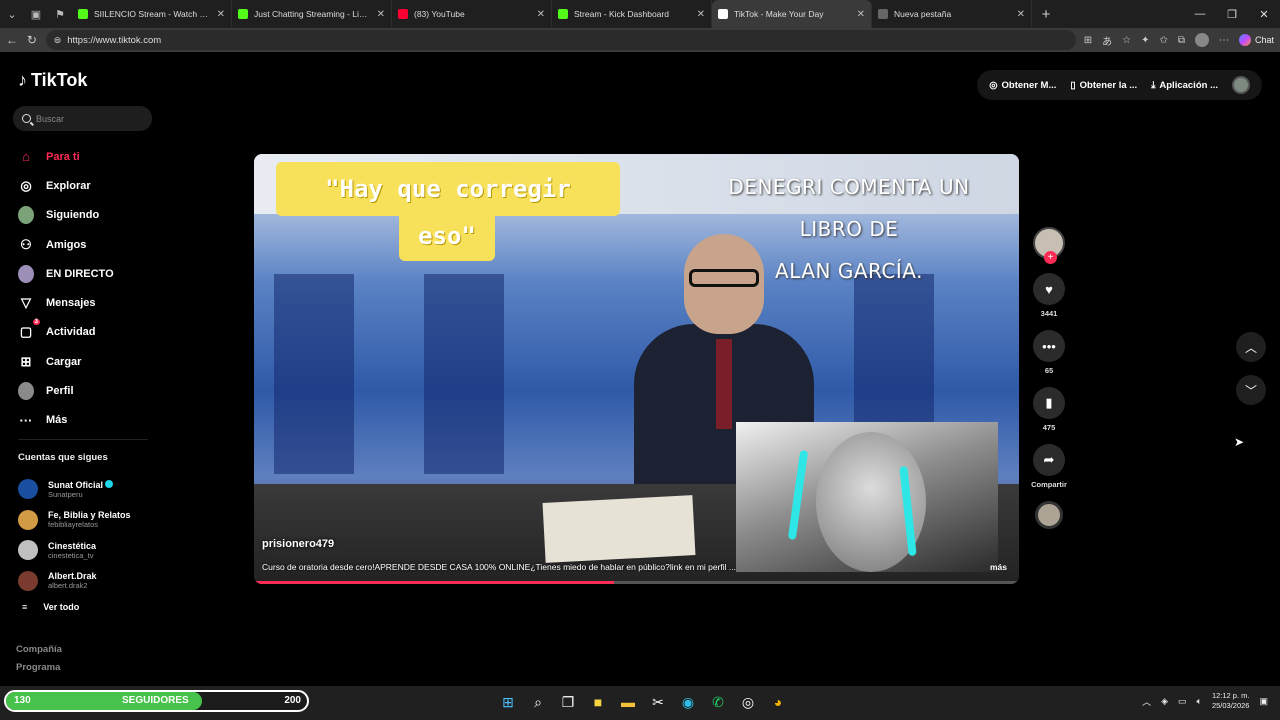  What do you see at coordinates (1107, 40) in the screenshot?
I see `translate-icon: あ` at bounding box center [1107, 40].